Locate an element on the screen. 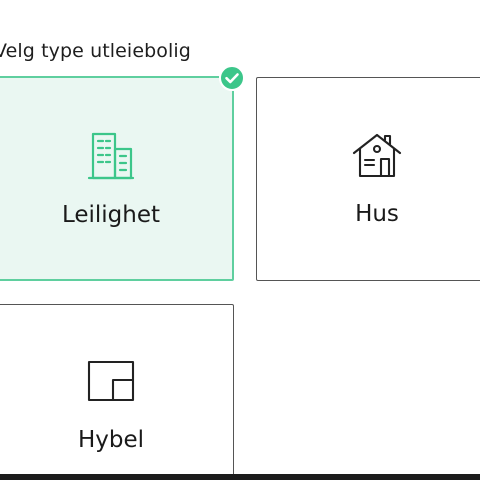 This screenshot has height=480, width=480. checkmark-icon is located at coordinates (232, 78).